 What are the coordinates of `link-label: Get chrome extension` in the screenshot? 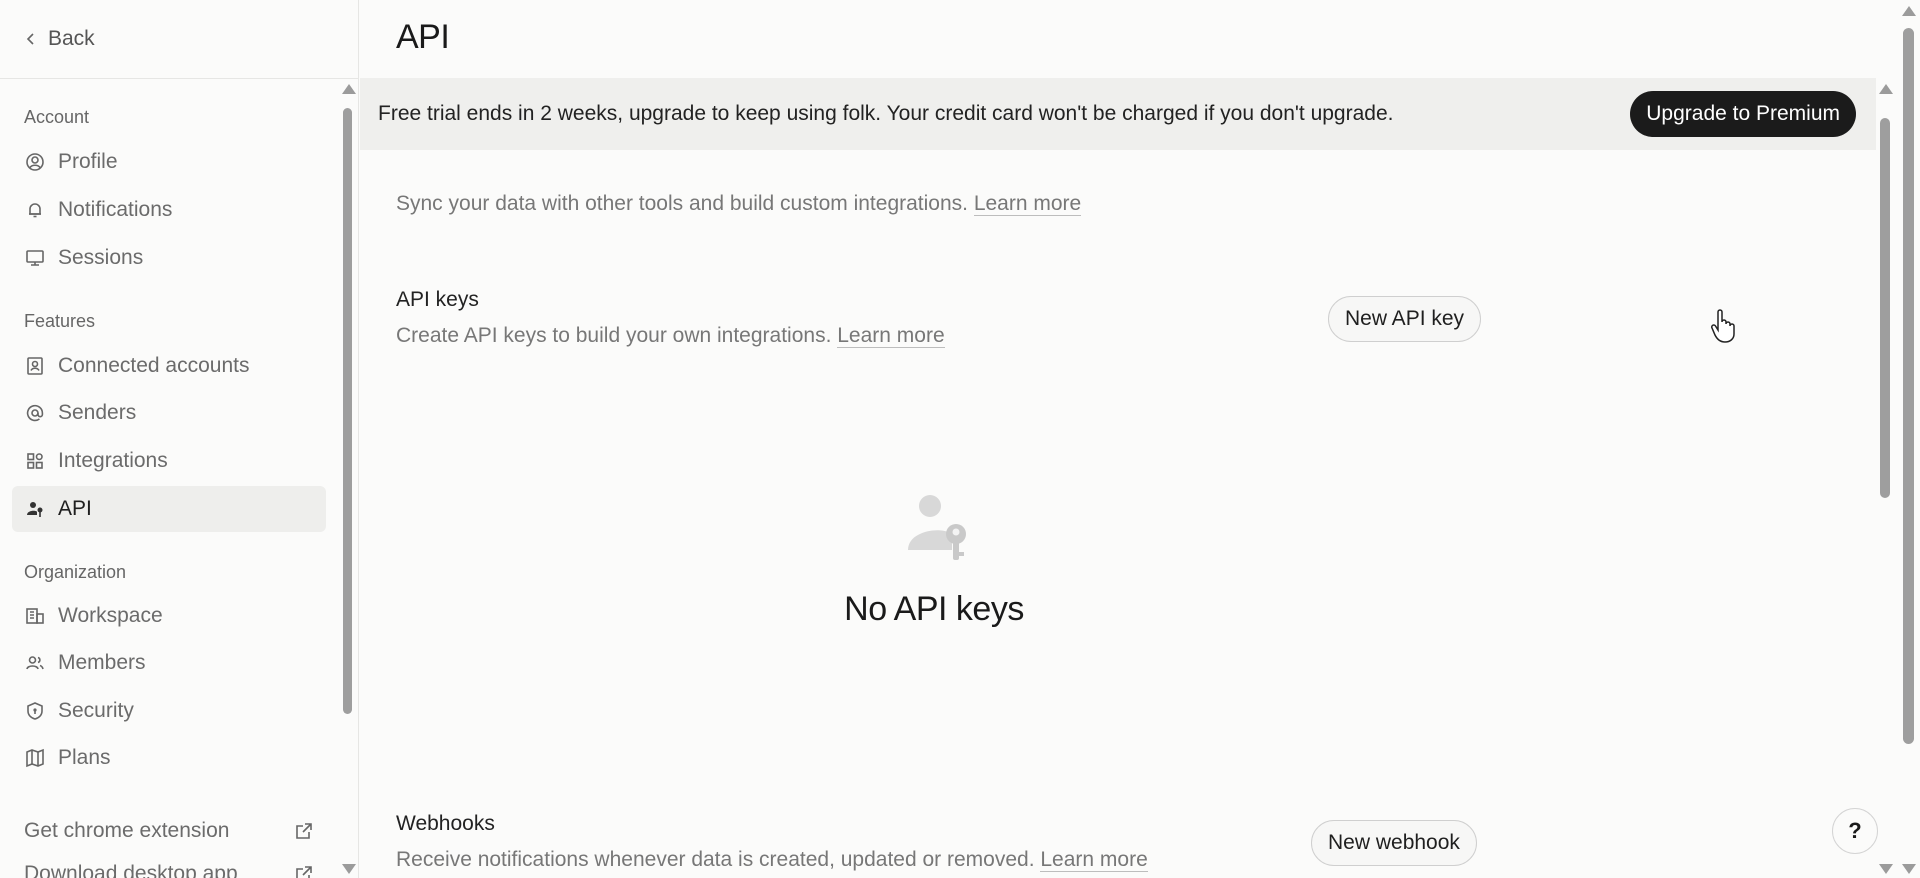 It's located at (127, 830).